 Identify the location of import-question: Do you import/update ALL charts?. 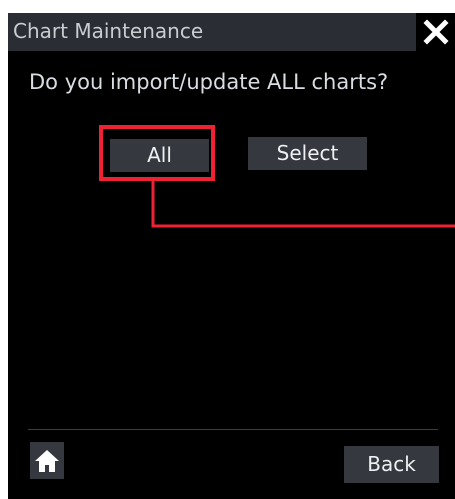
(209, 82).